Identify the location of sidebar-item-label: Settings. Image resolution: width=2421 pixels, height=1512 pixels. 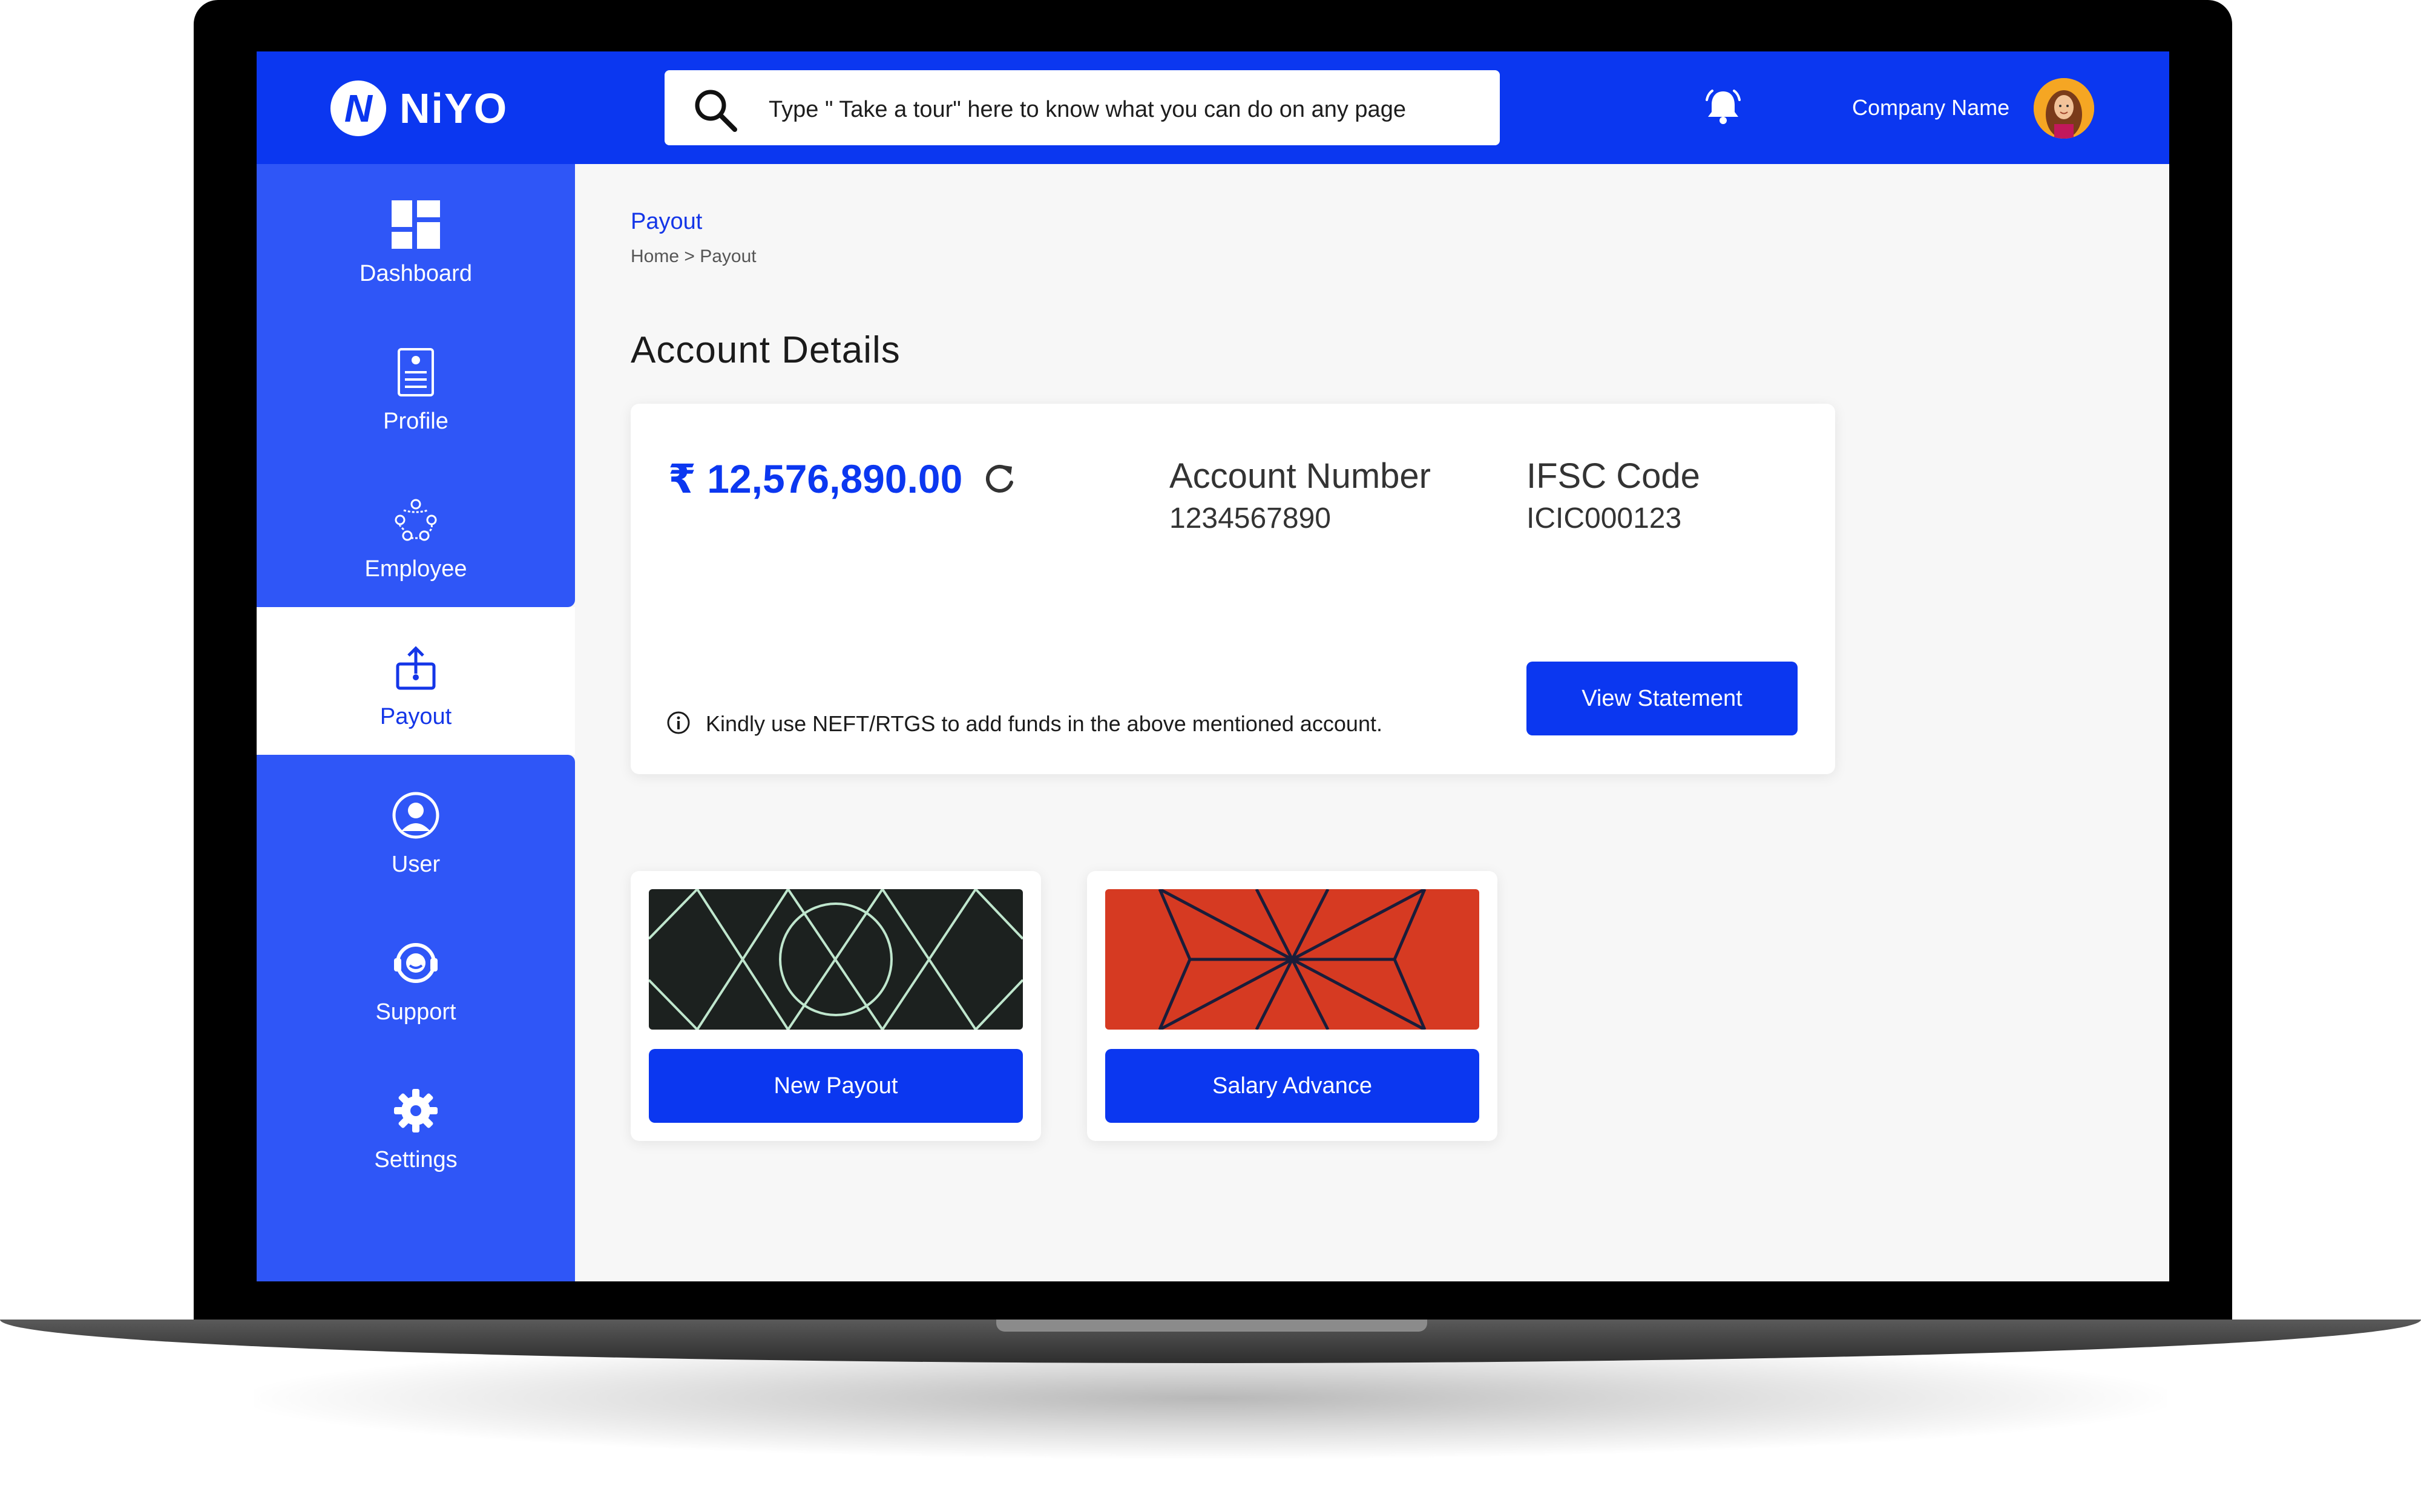
(416, 1159).